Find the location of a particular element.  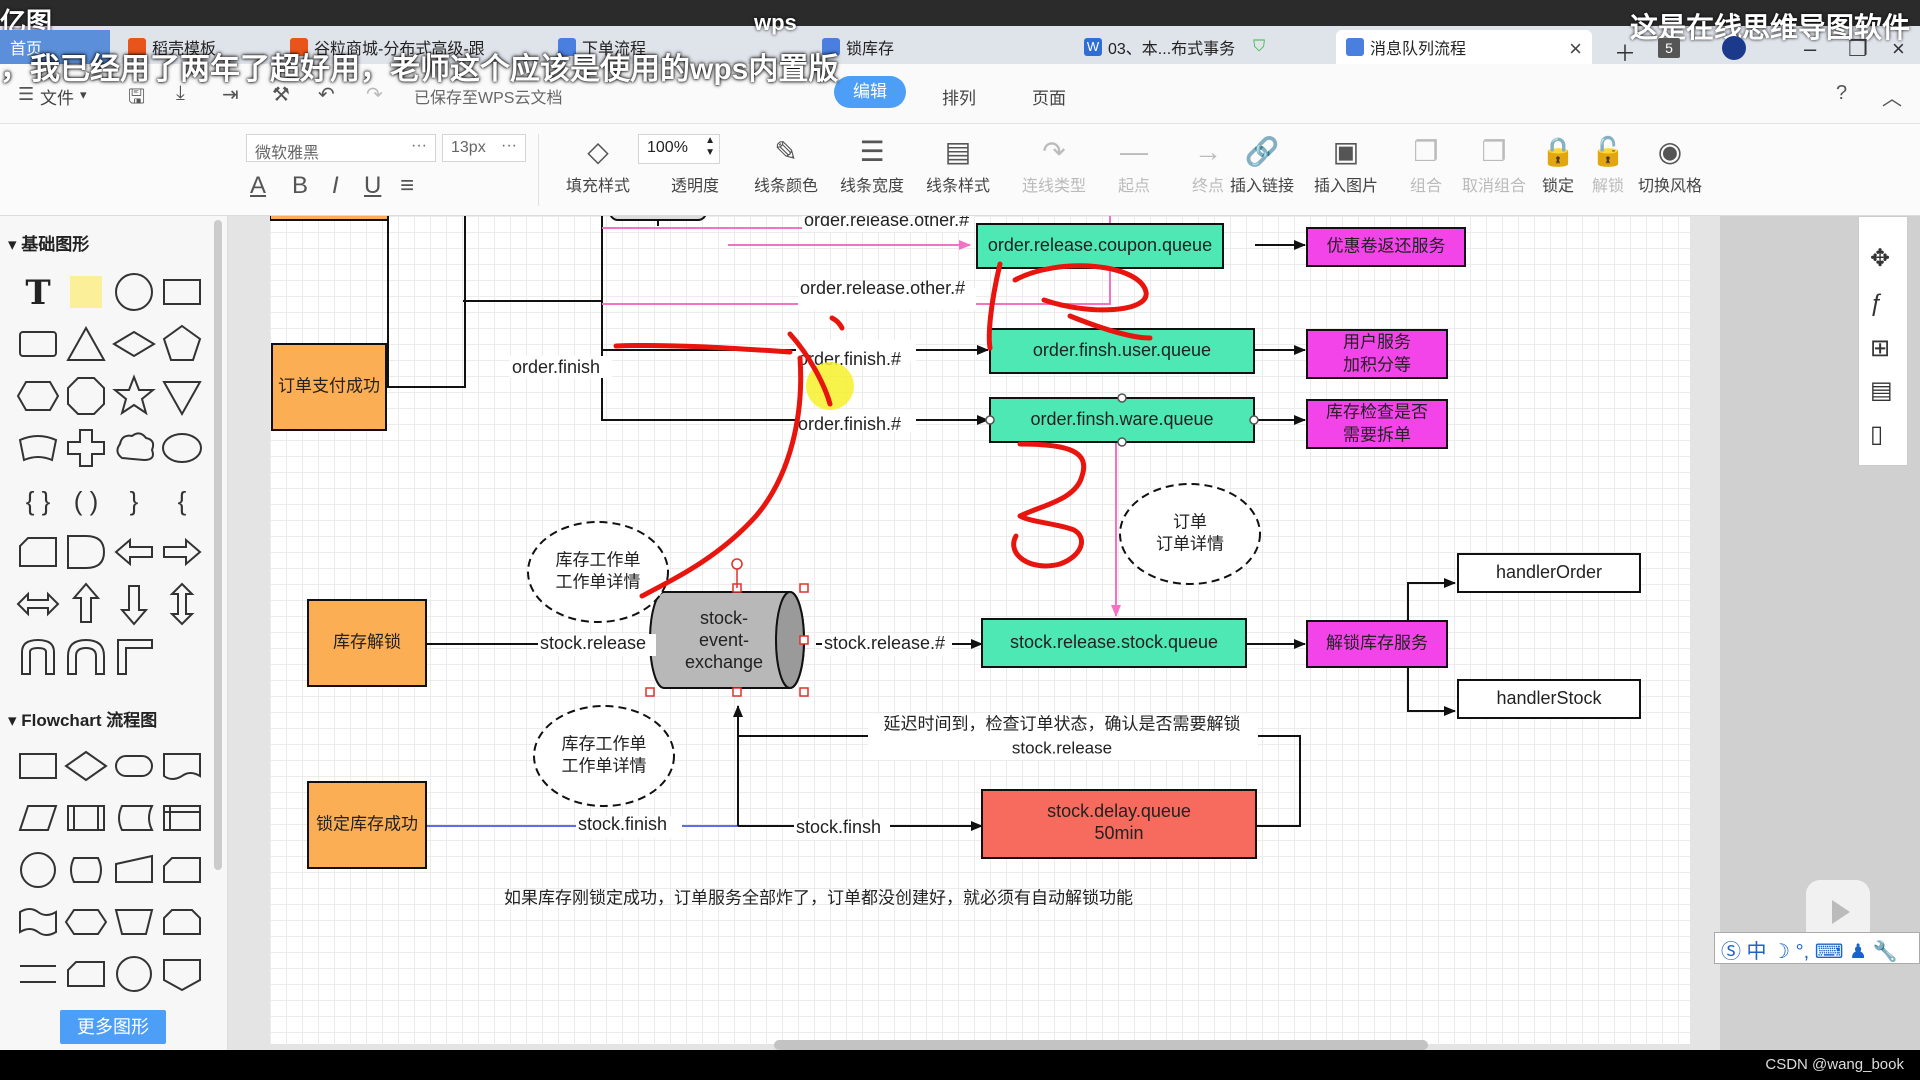

delay-shape-icon is located at coordinates (86, 552).